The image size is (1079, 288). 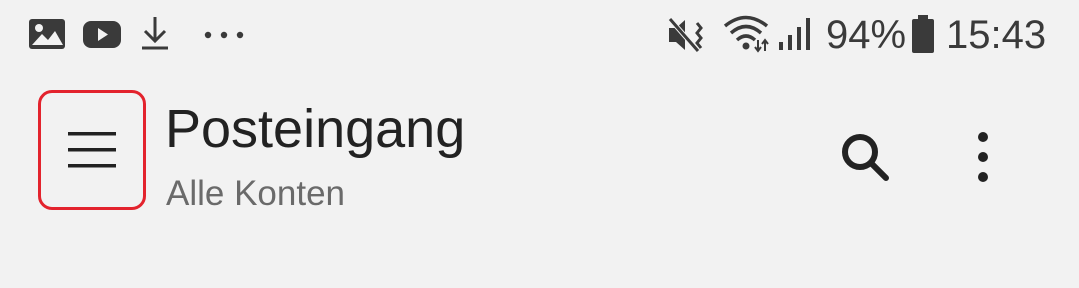 What do you see at coordinates (923, 34) in the screenshot?
I see `battery-icon` at bounding box center [923, 34].